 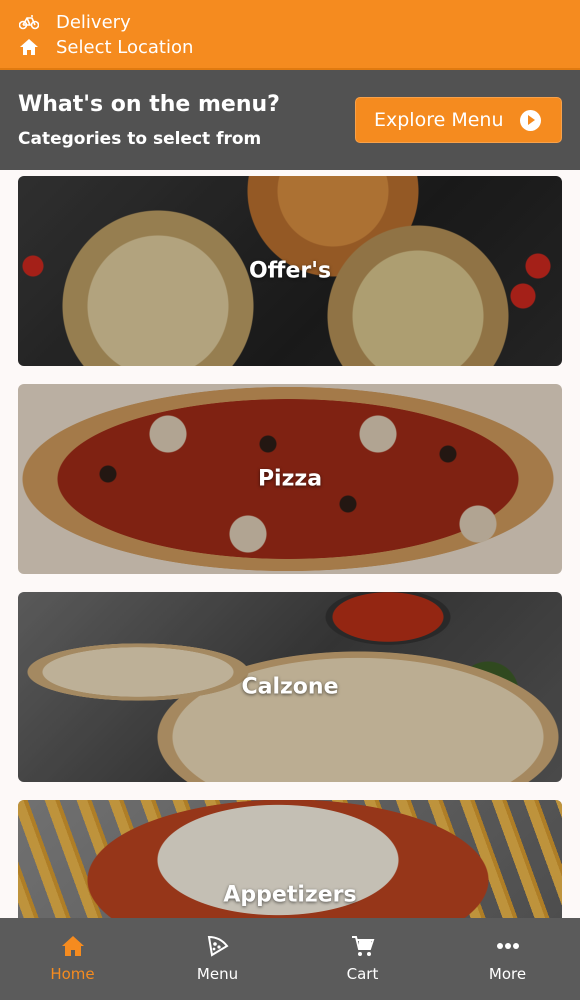 What do you see at coordinates (507, 959) in the screenshot?
I see `nav-item-more: More` at bounding box center [507, 959].